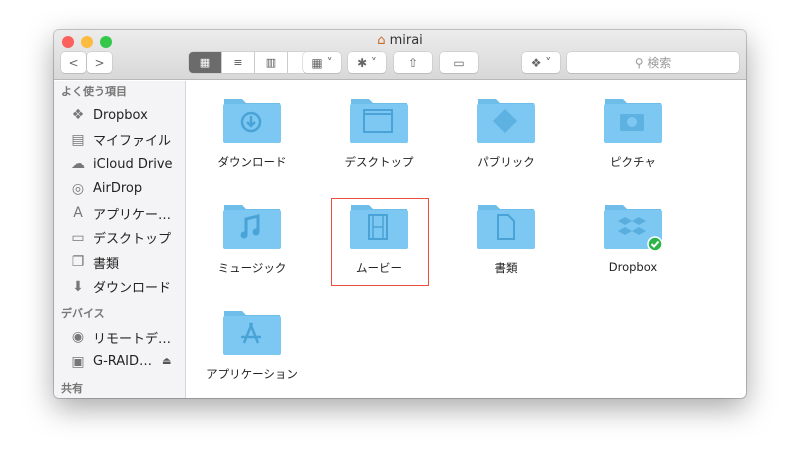 Image resolution: width=800 pixels, height=475 pixels. I want to click on sidebar-item: ▤ マイファイル, so click(119, 140).